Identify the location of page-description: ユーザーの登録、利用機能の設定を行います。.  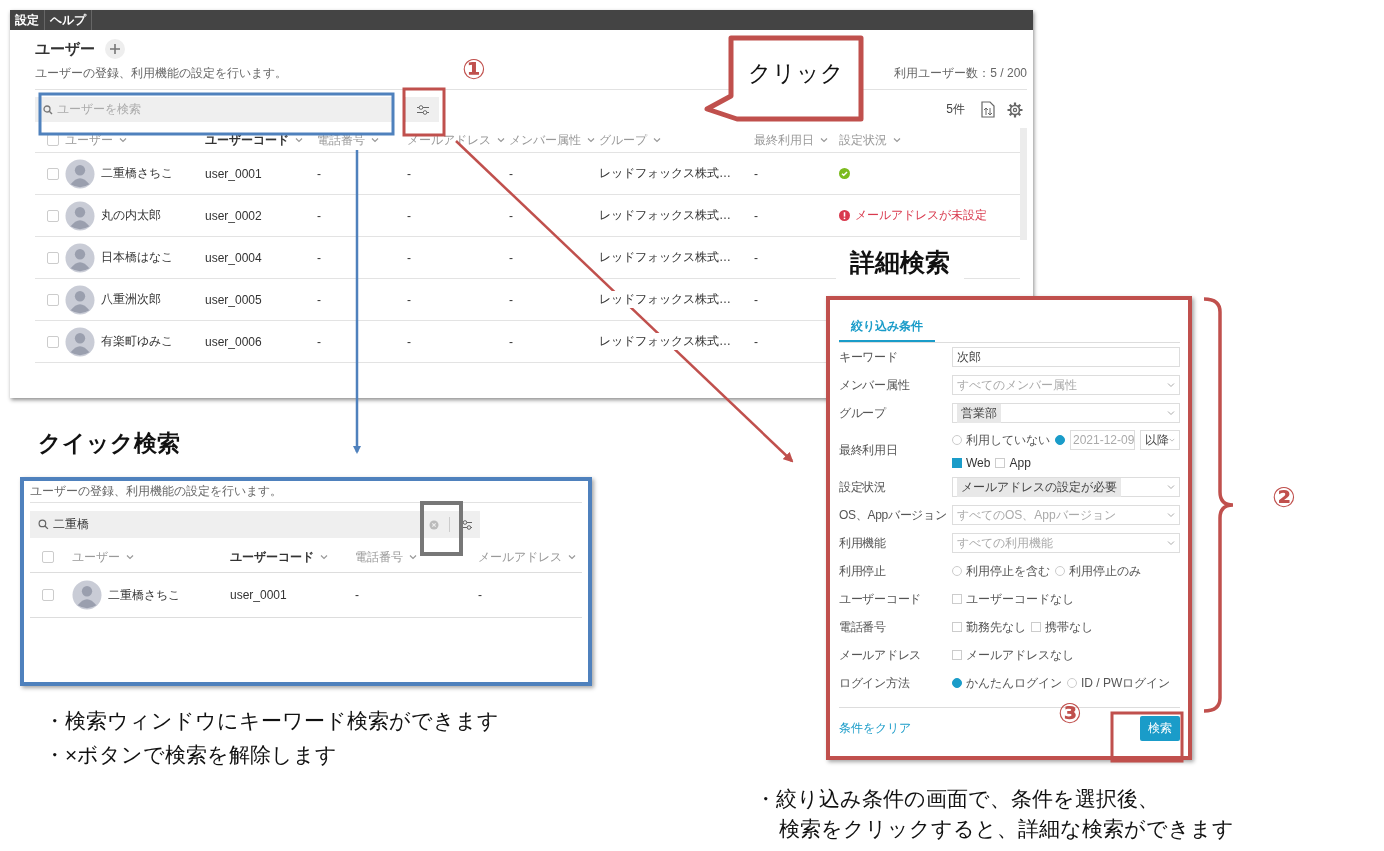
(156, 491).